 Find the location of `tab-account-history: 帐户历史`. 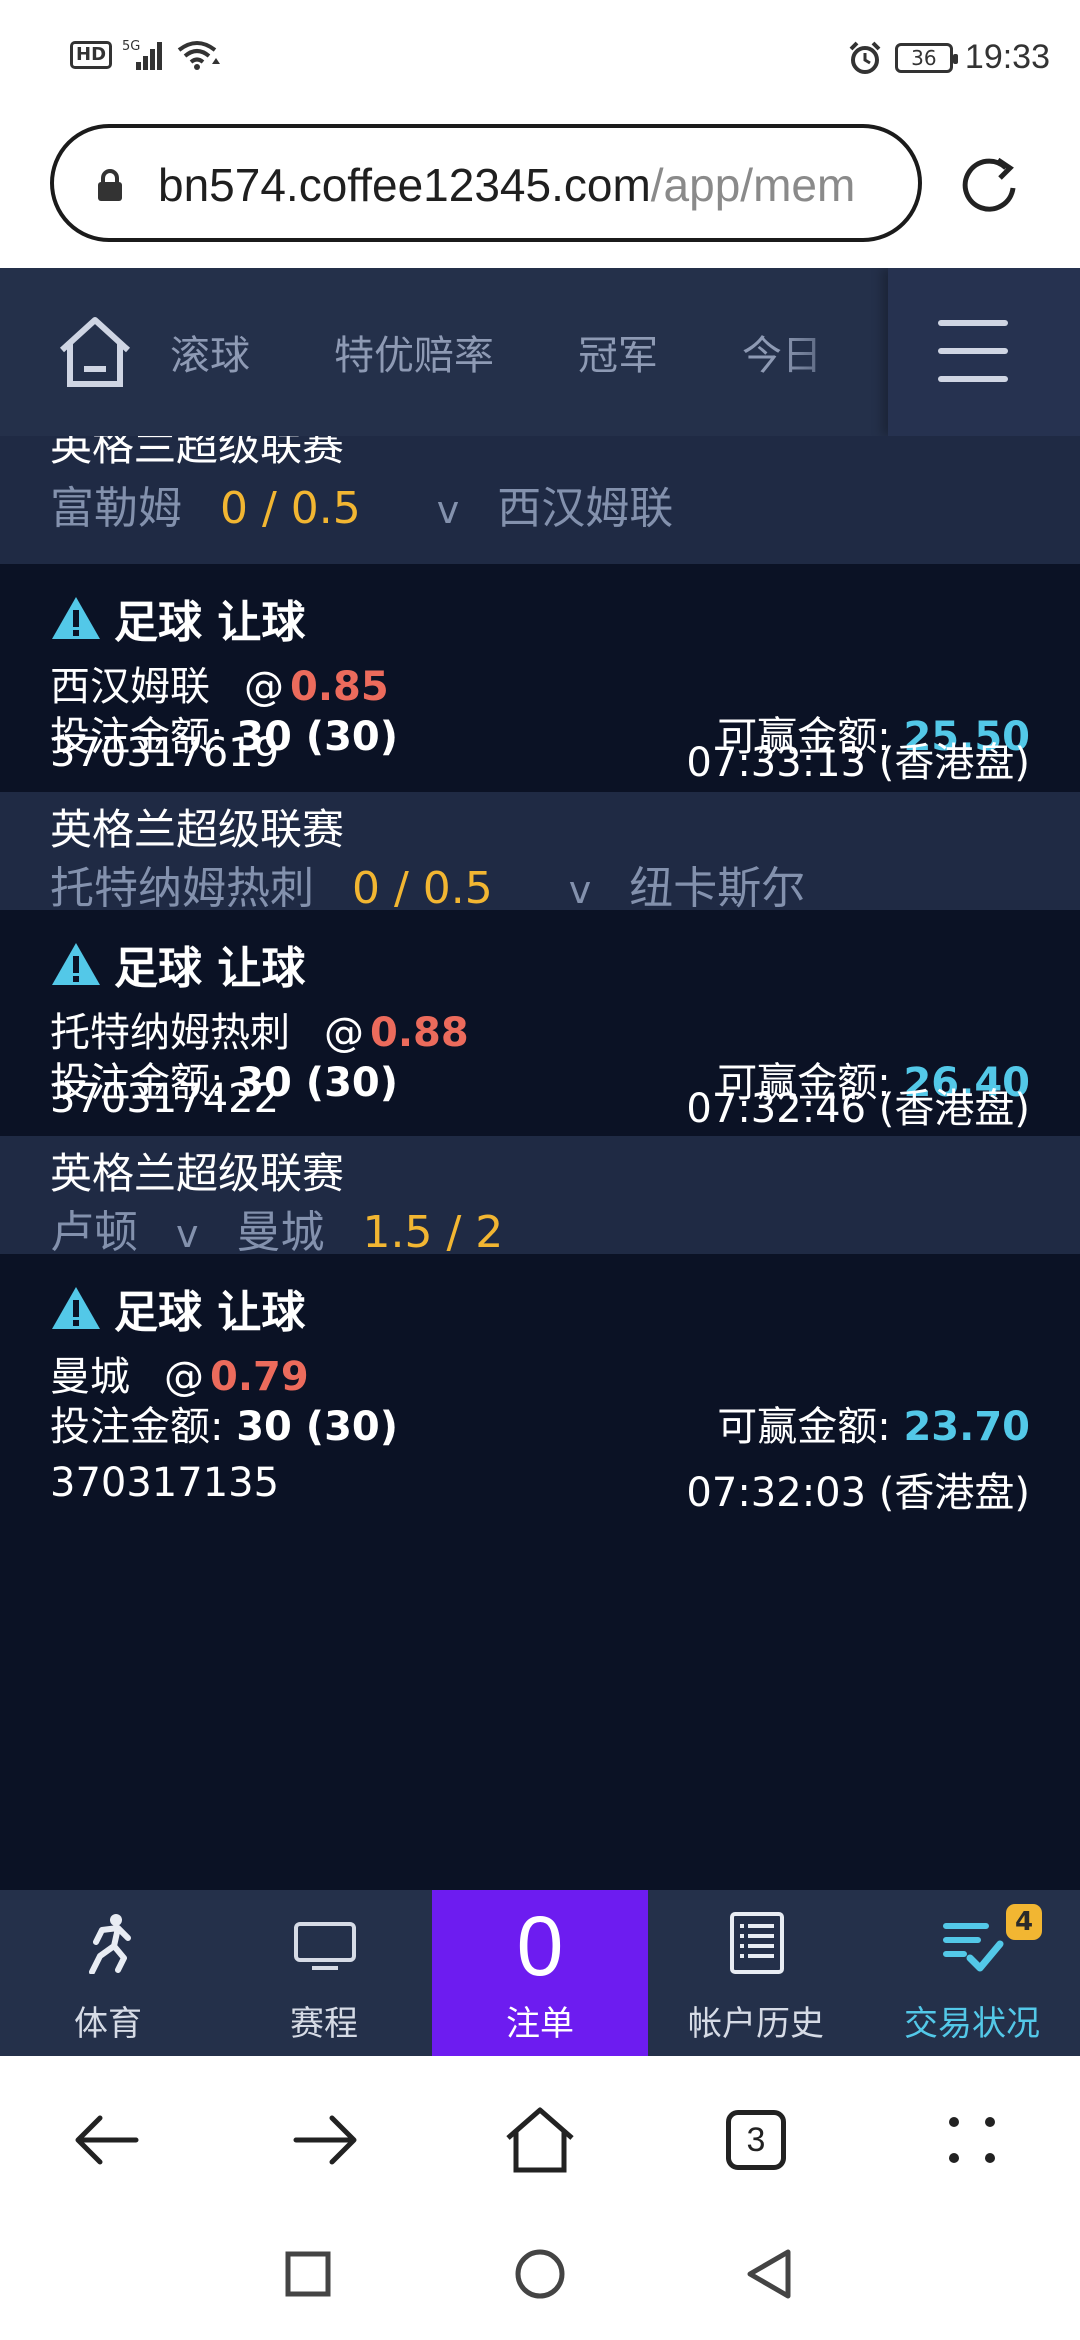

tab-account-history: 帐户历史 is located at coordinates (756, 1973).